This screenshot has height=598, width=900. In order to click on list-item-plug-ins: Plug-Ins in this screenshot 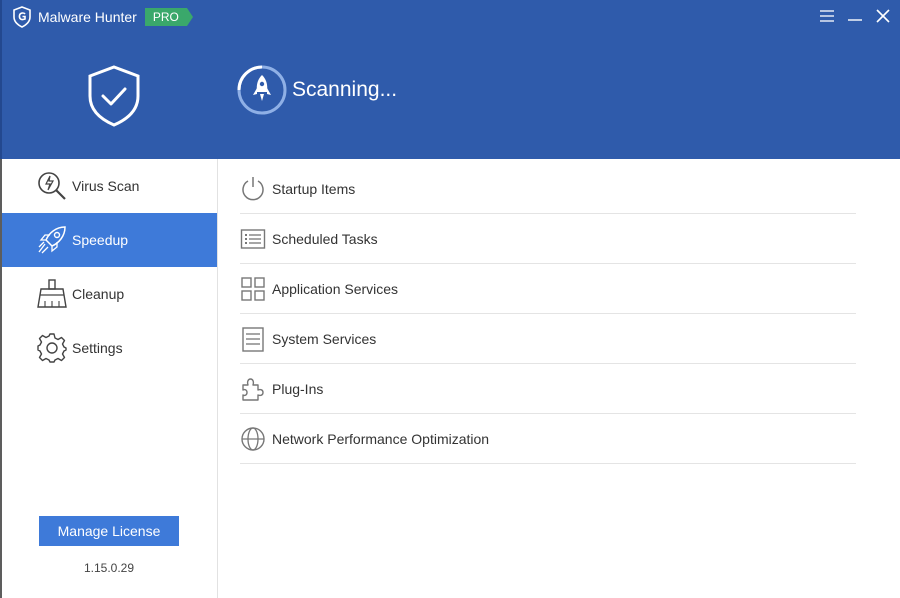, I will do `click(548, 389)`.